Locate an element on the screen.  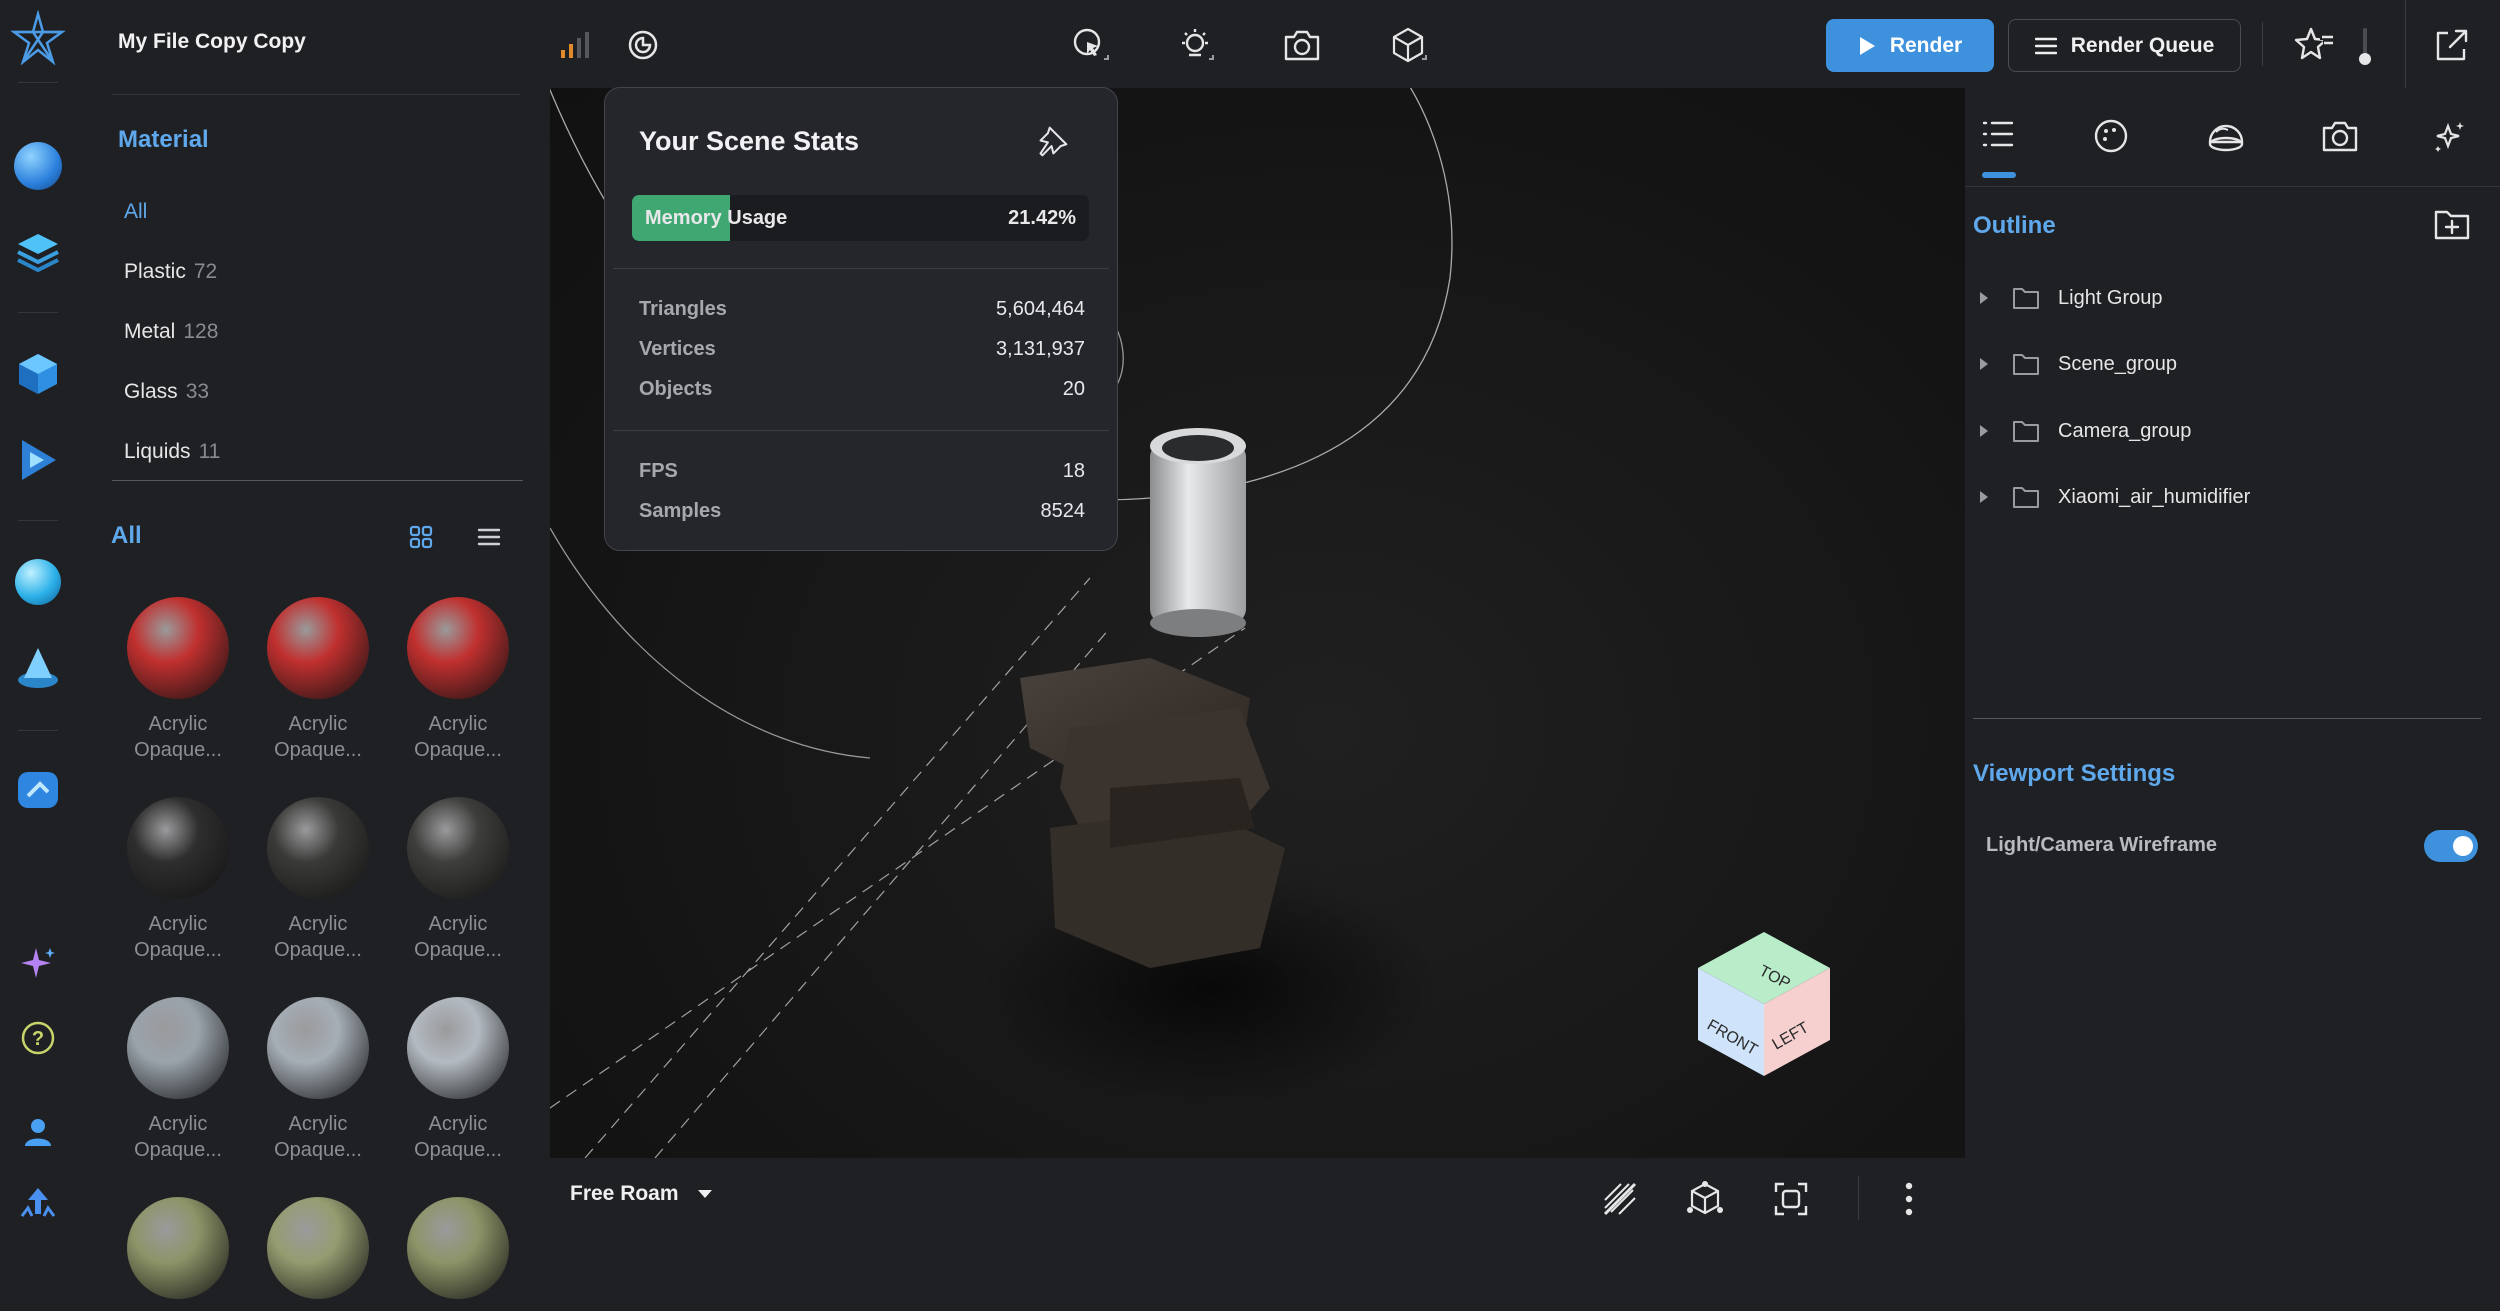
category-count: 72 is located at coordinates (205, 271).